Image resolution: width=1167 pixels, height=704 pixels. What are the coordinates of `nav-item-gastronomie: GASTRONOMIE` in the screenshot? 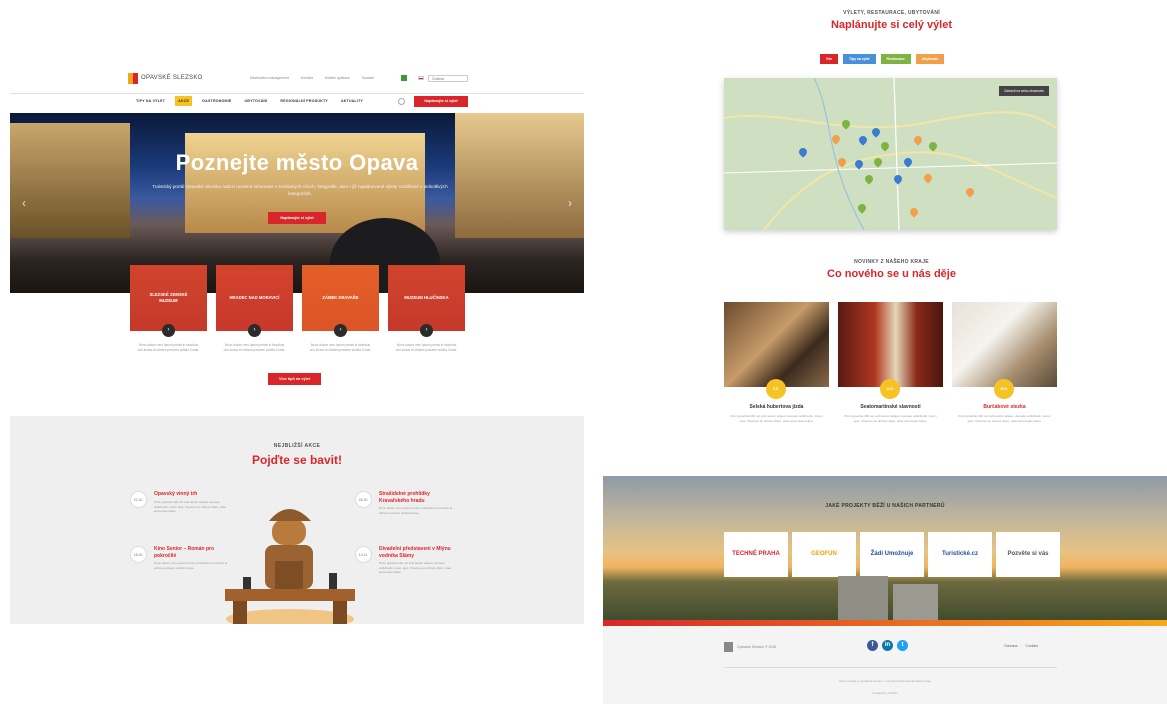 It's located at (216, 101).